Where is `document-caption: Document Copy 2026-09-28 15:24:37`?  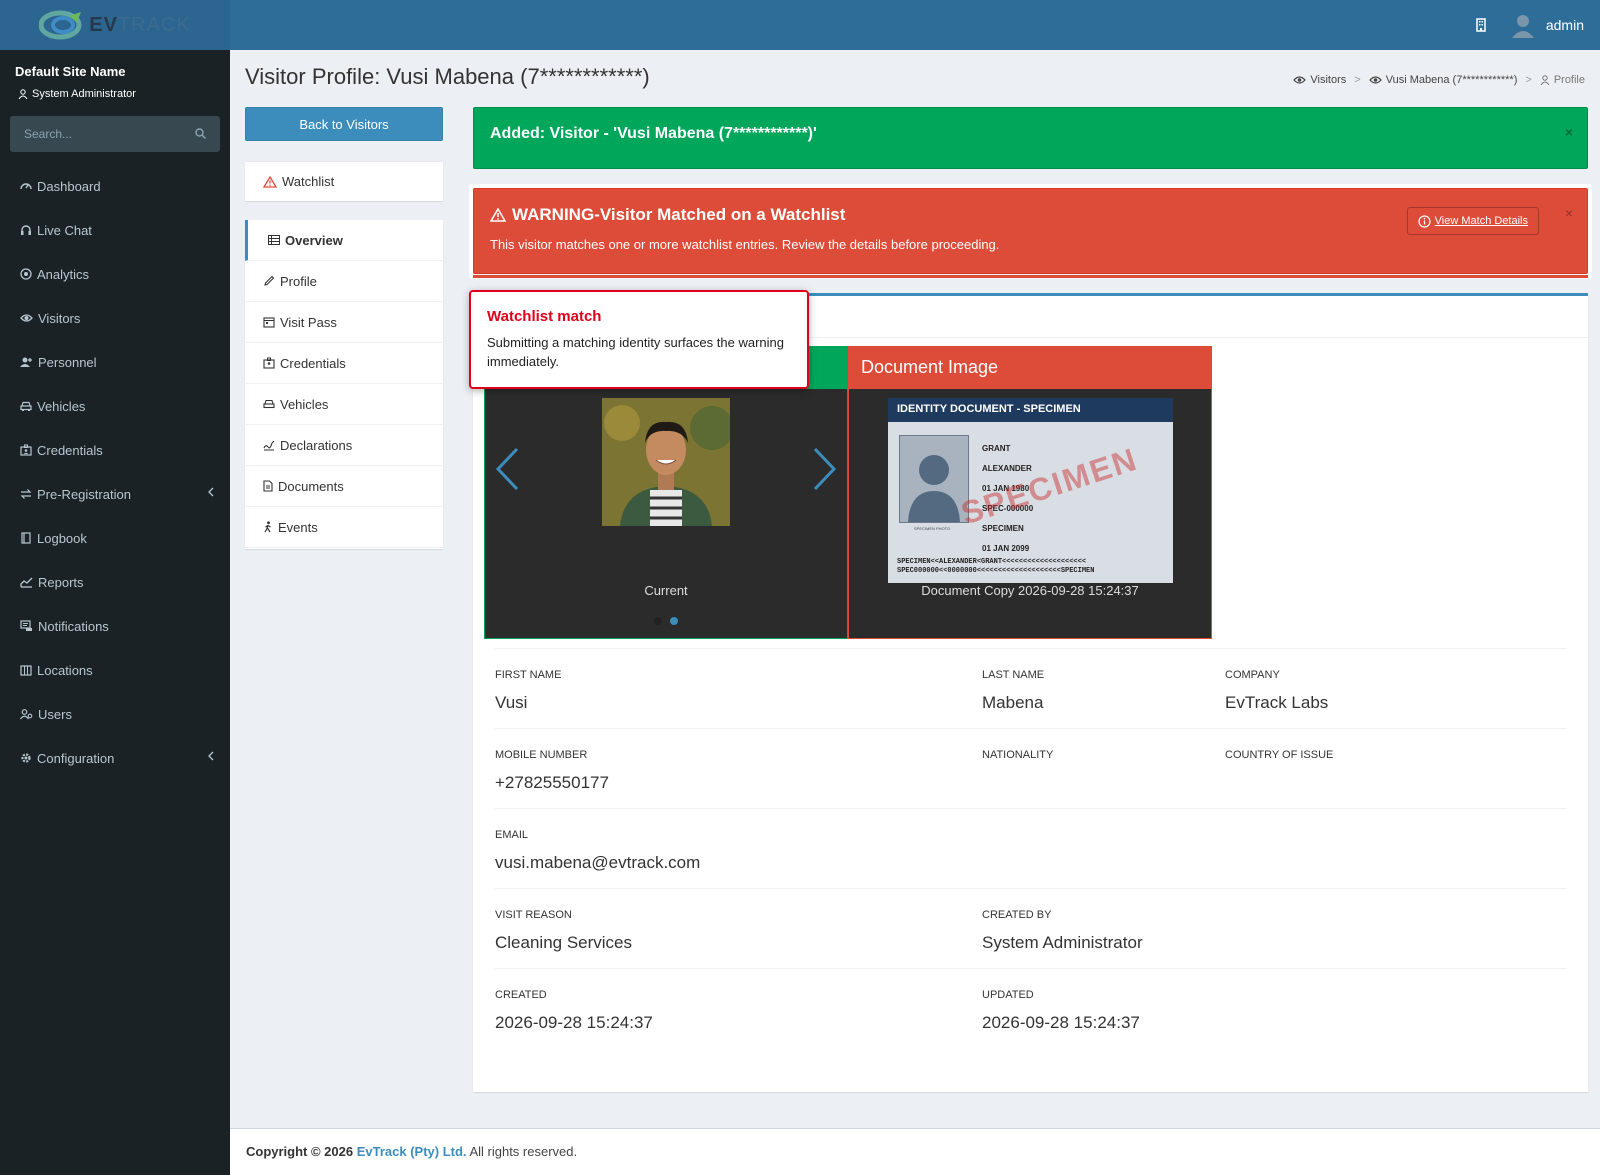 document-caption: Document Copy 2026-09-28 15:24:37 is located at coordinates (1030, 590).